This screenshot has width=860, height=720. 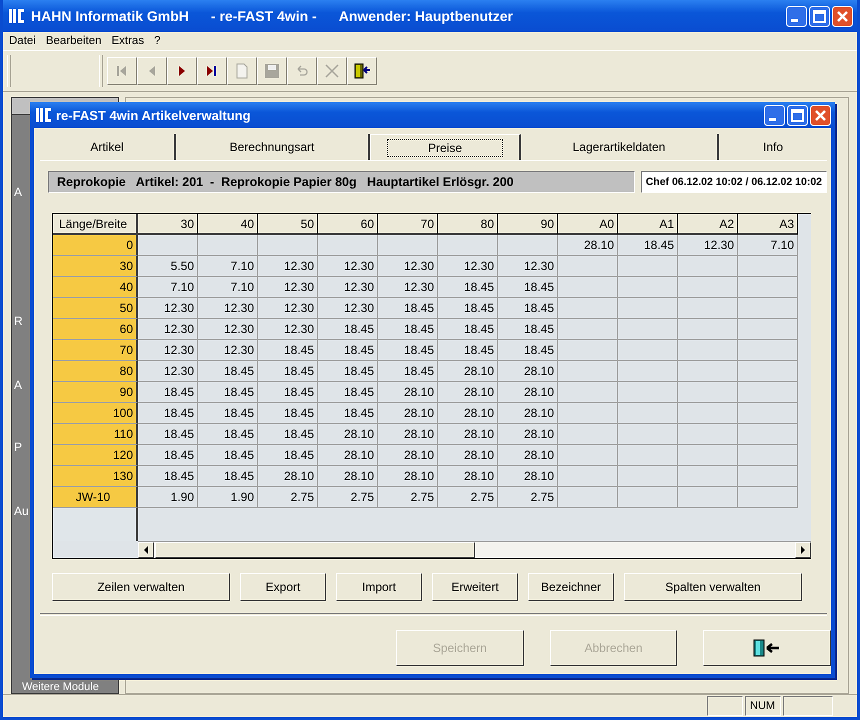 What do you see at coordinates (445, 147) in the screenshot?
I see `tab: Preise` at bounding box center [445, 147].